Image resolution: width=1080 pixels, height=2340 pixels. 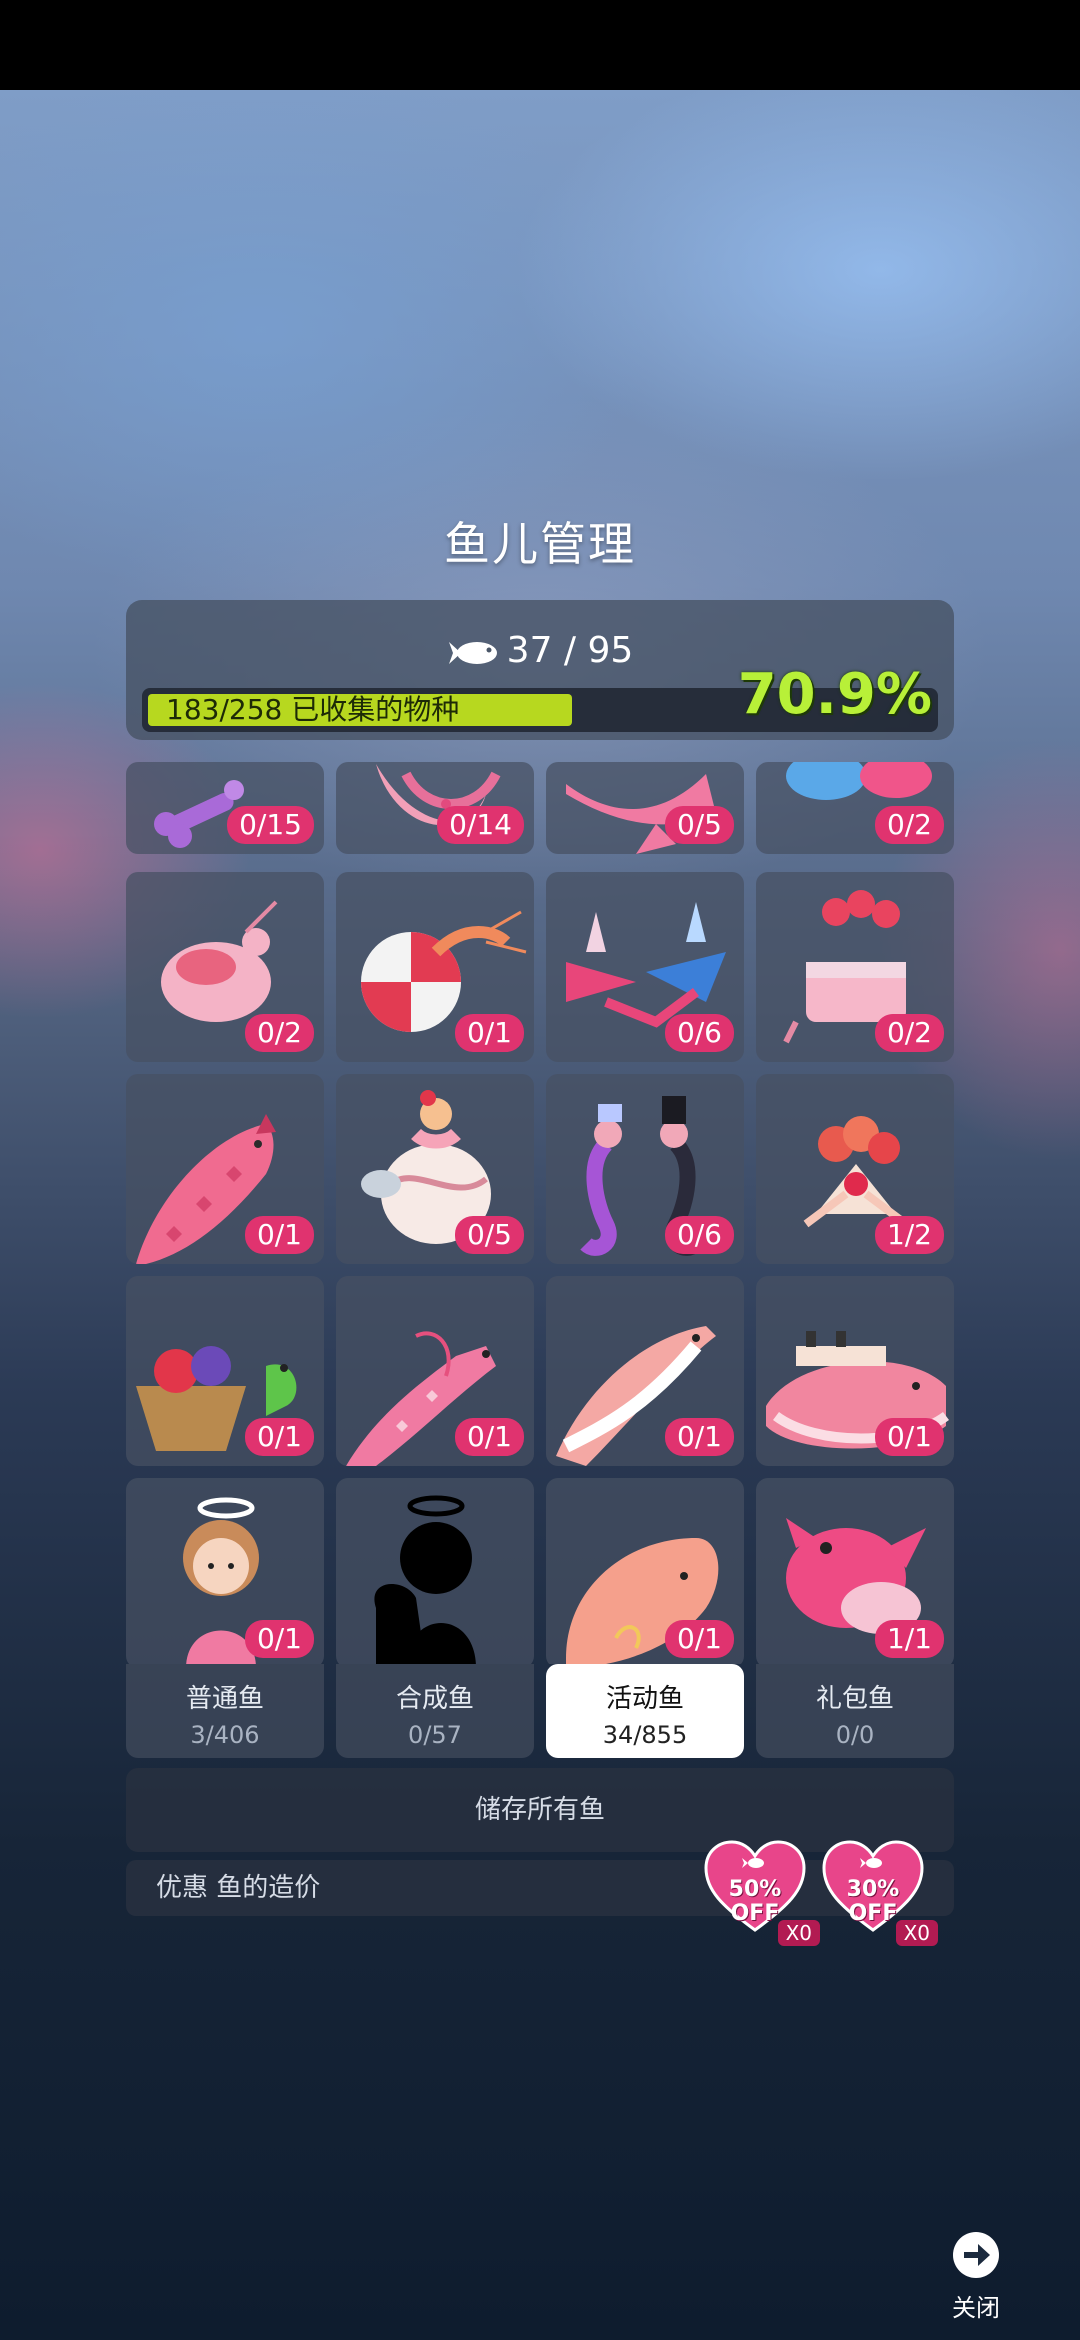 I want to click on tab-label: 合成鱼, so click(x=434, y=1699).